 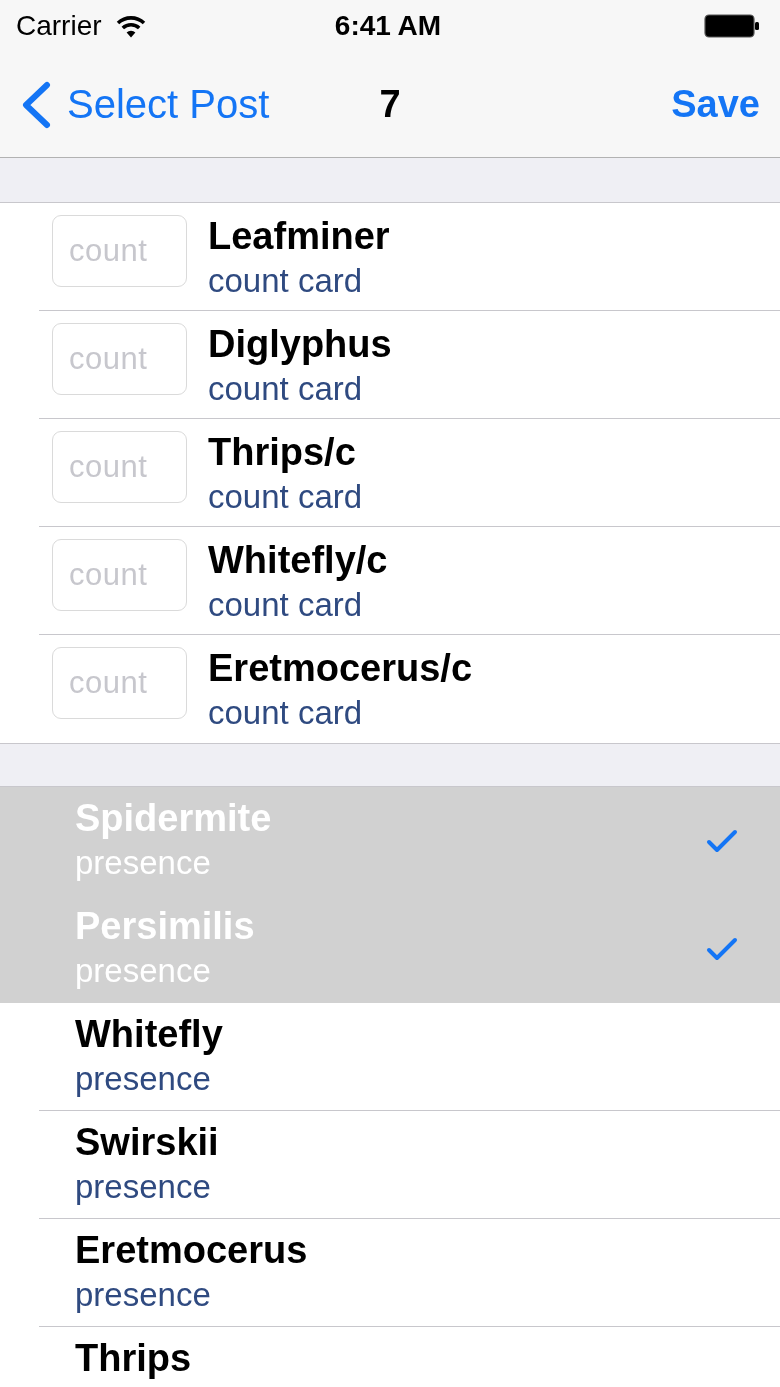 I want to click on list-row: Whitefly presence, so click(x=390, y=1057).